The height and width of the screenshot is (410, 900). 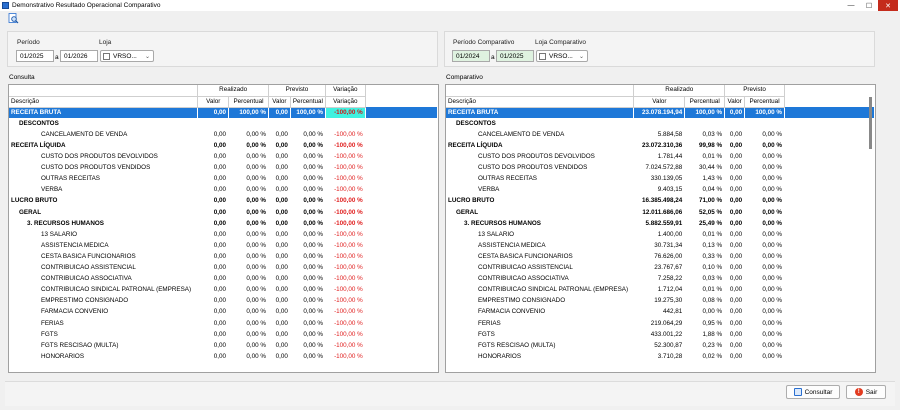 What do you see at coordinates (562, 56) in the screenshot?
I see `loja-comparativo-dropdown: VRSO... ⌄` at bounding box center [562, 56].